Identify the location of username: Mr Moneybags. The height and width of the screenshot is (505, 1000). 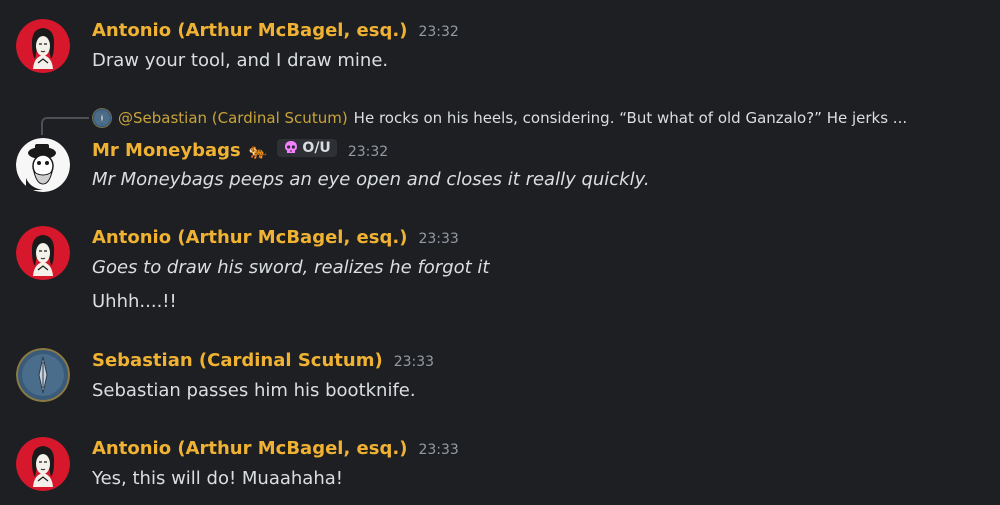
(166, 150).